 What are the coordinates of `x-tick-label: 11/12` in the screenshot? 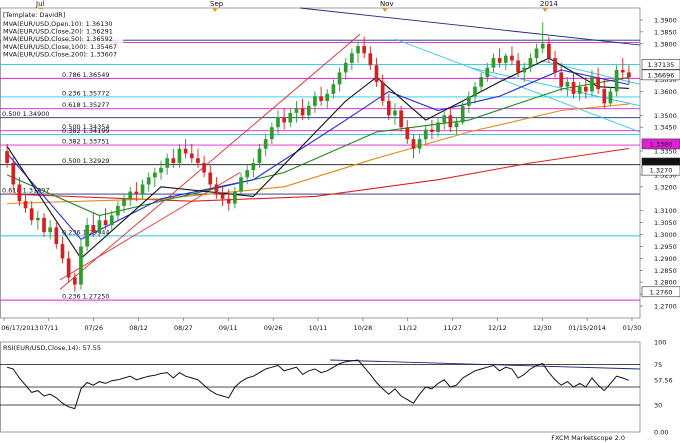 It's located at (407, 328).